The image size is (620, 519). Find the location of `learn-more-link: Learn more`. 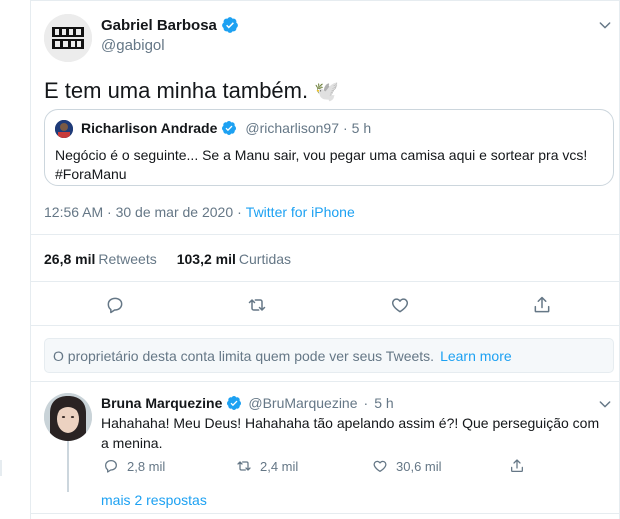

learn-more-link: Learn more is located at coordinates (476, 356).